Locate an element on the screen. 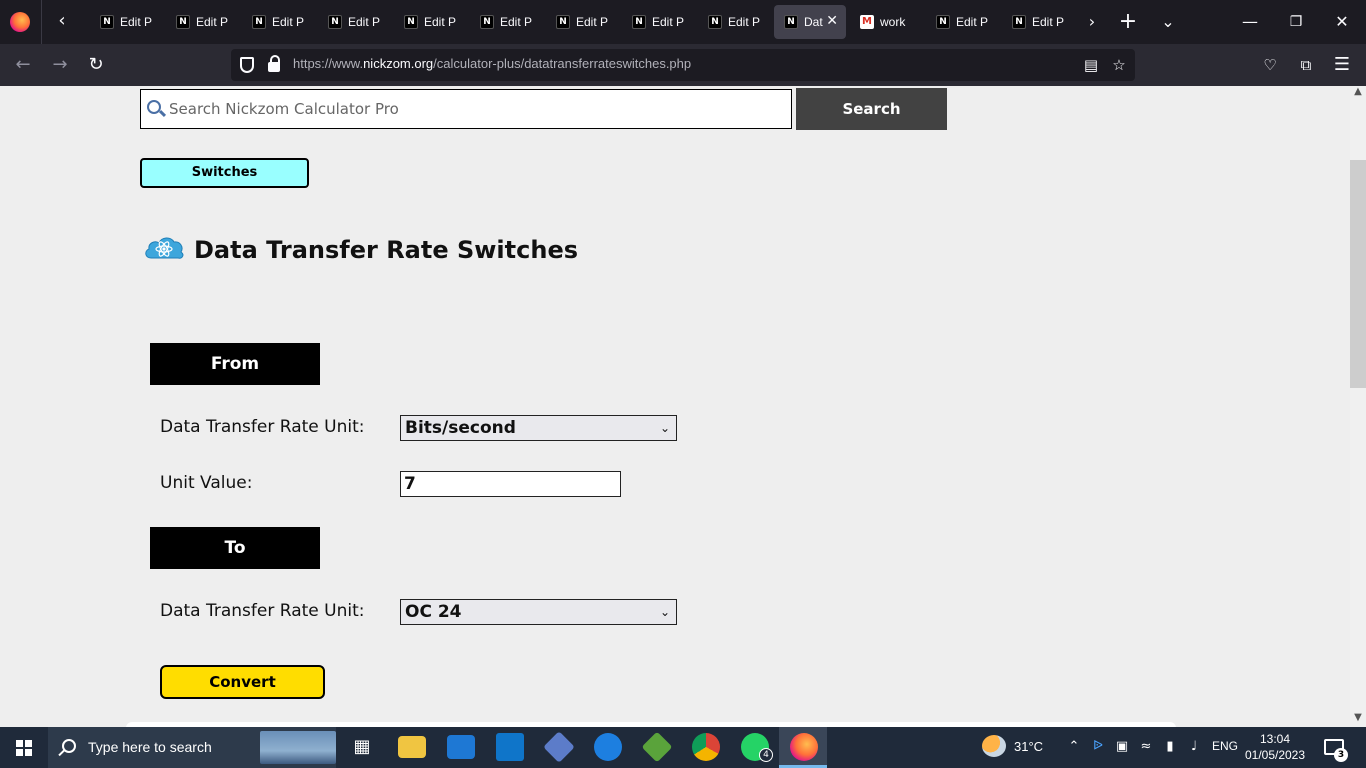 The width and height of the screenshot is (1366, 768). scrollbar-thumb is located at coordinates (1358, 274).